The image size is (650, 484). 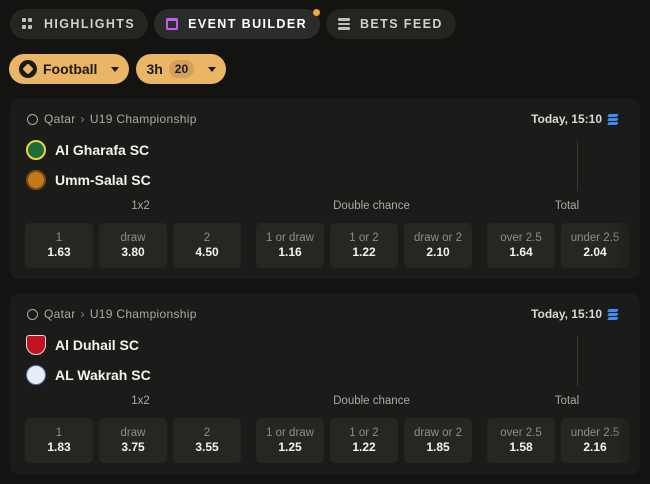 I want to click on odd-button: draw or 2 1.85, so click(x=438, y=440).